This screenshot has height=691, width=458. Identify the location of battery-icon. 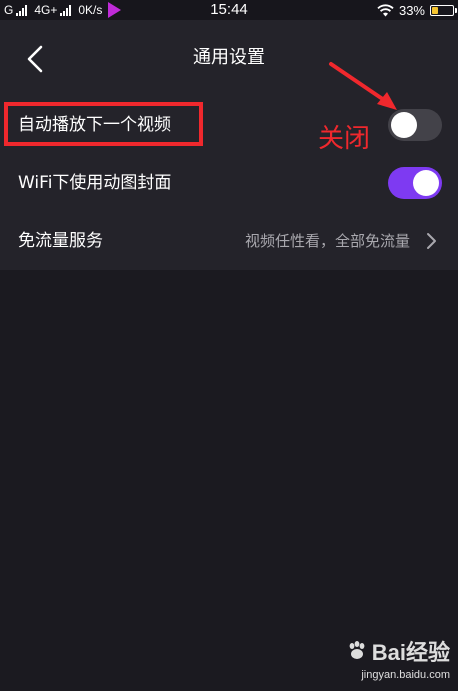
(443, 10).